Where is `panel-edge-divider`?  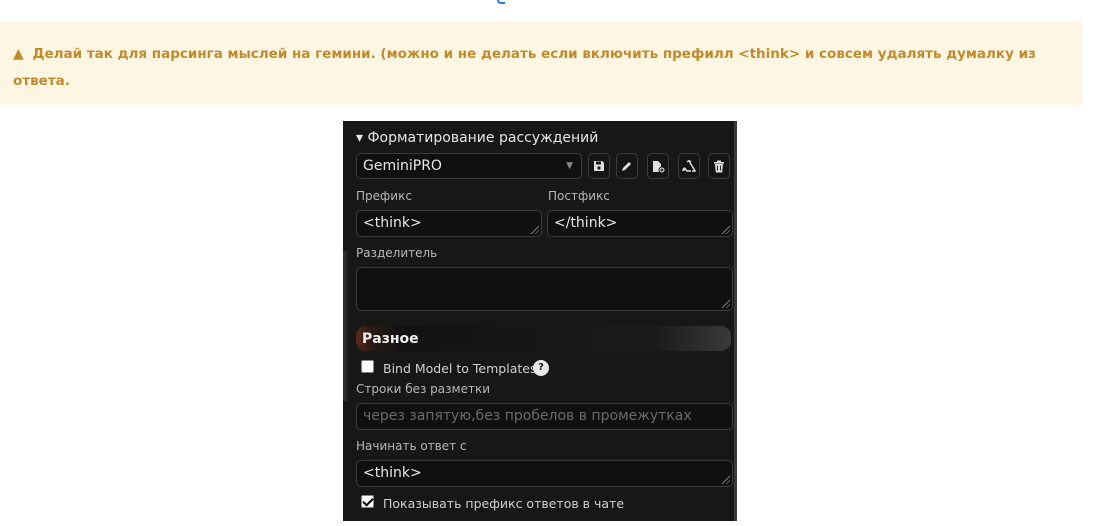 panel-edge-divider is located at coordinates (345, 326).